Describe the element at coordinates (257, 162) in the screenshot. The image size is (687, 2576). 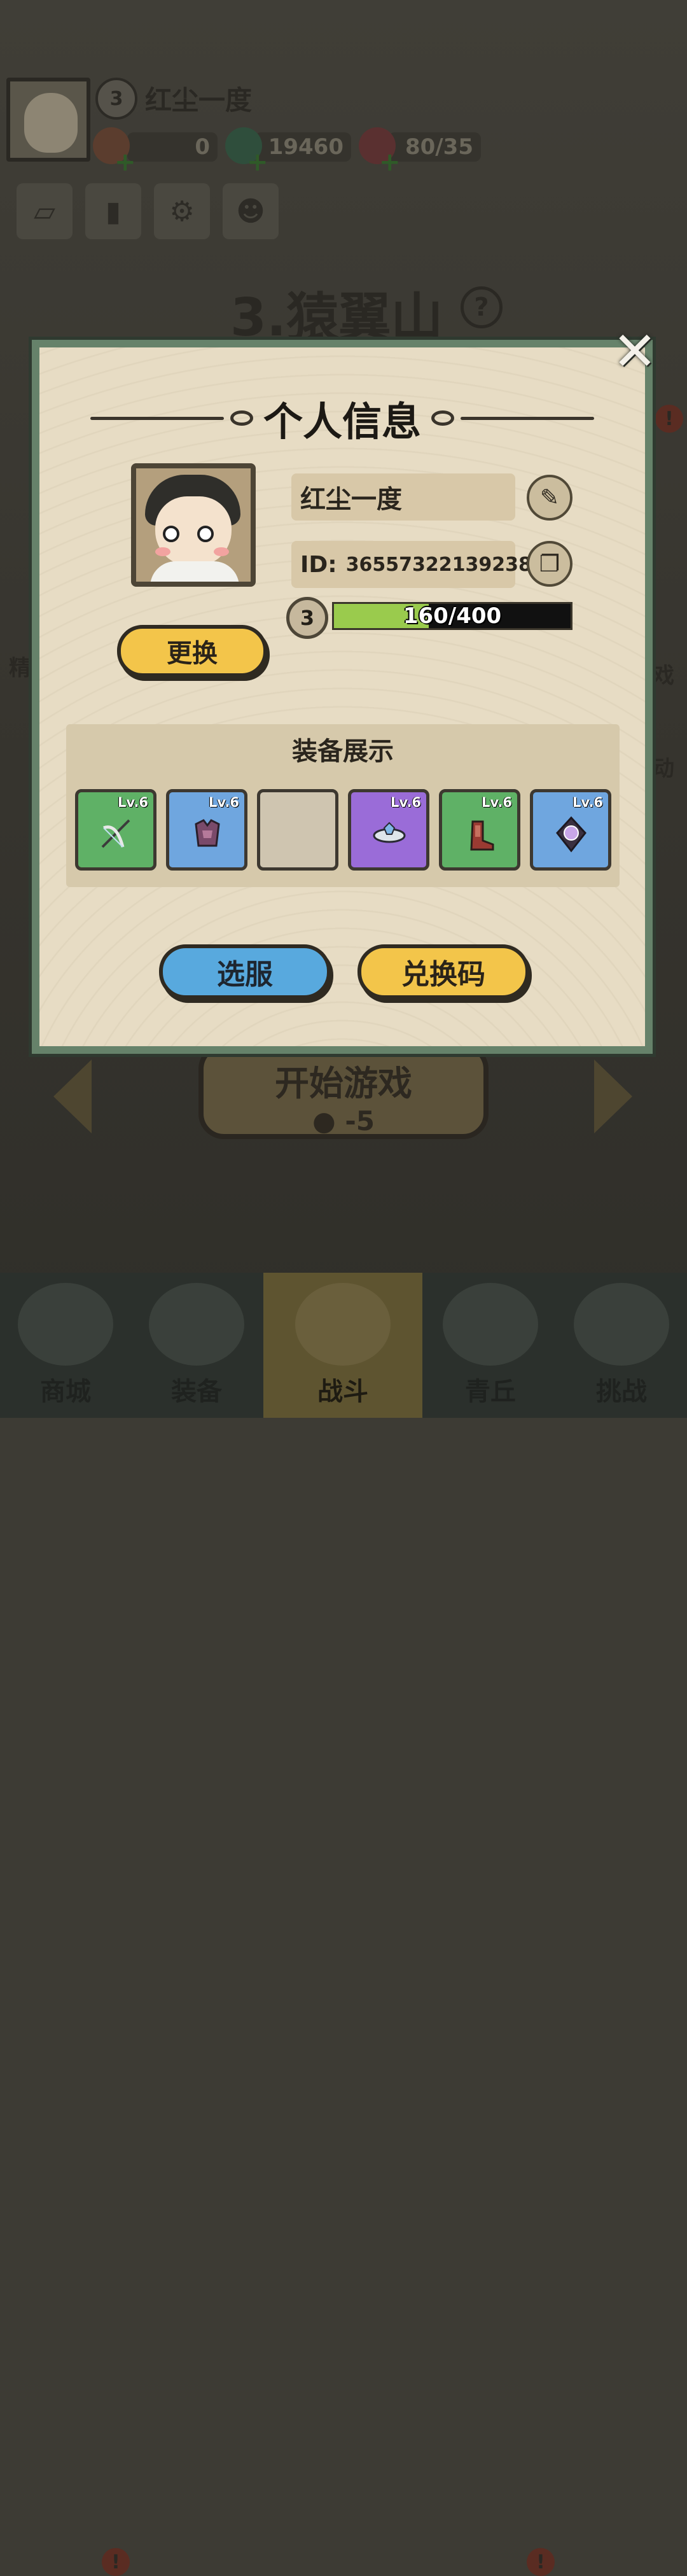
I see `add-coin-button: +` at that location.